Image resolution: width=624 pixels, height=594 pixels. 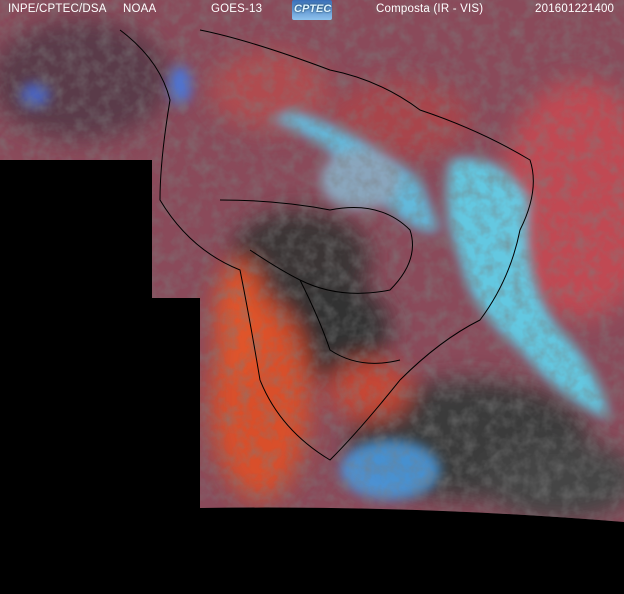 What do you see at coordinates (140, 9) in the screenshot?
I see `agency-label: NOAA` at bounding box center [140, 9].